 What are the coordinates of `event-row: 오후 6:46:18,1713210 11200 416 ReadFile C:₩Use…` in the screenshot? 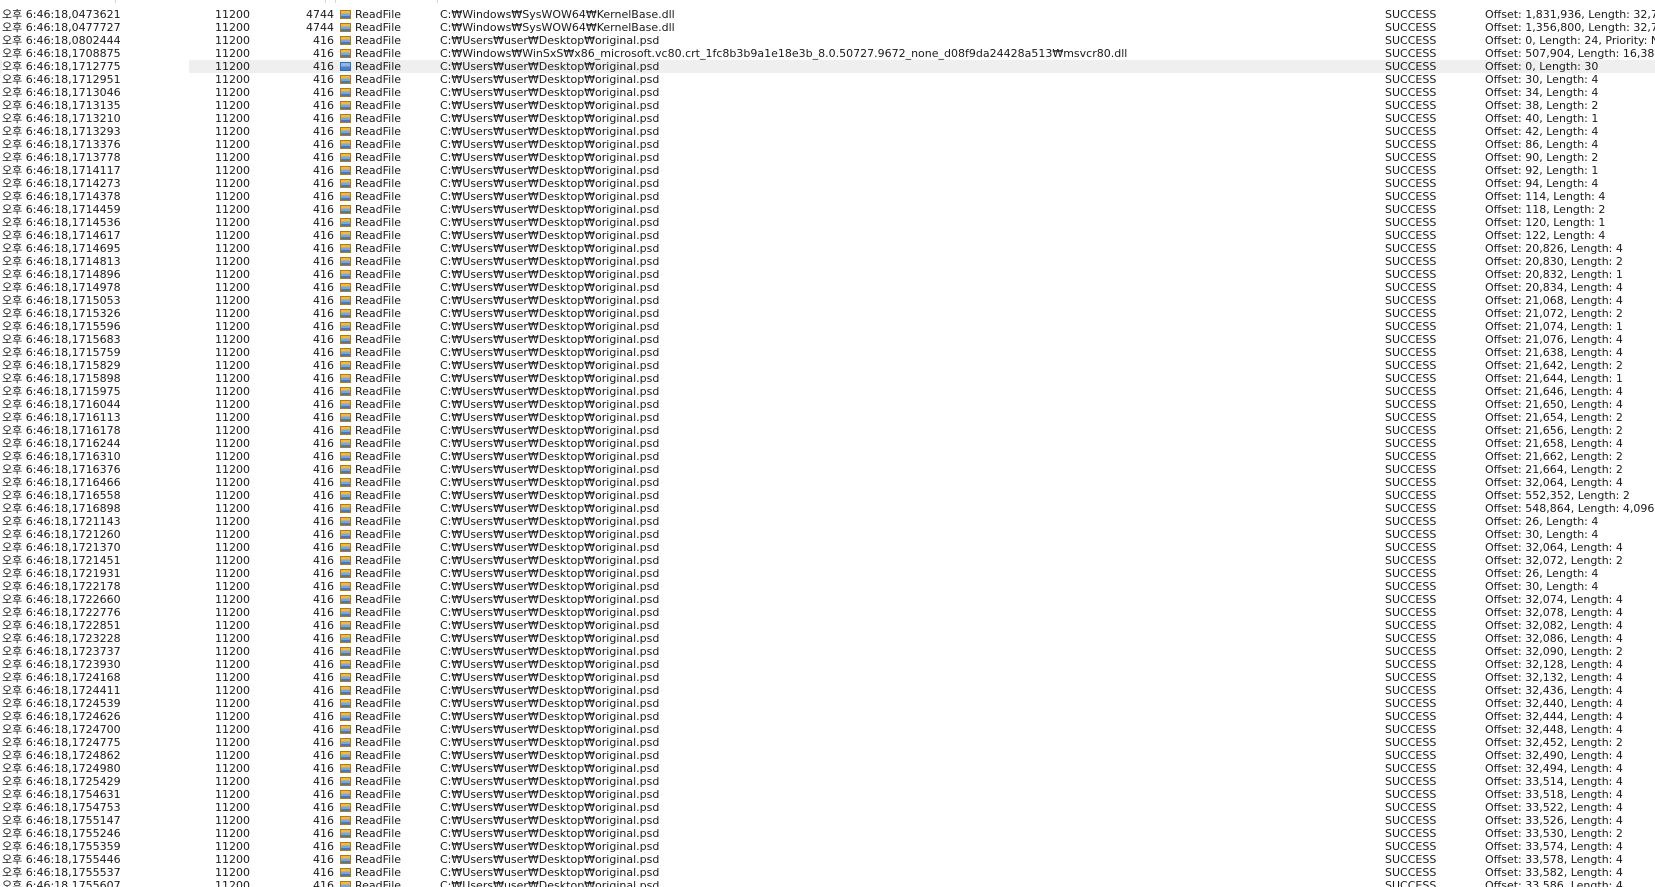 It's located at (827, 118).